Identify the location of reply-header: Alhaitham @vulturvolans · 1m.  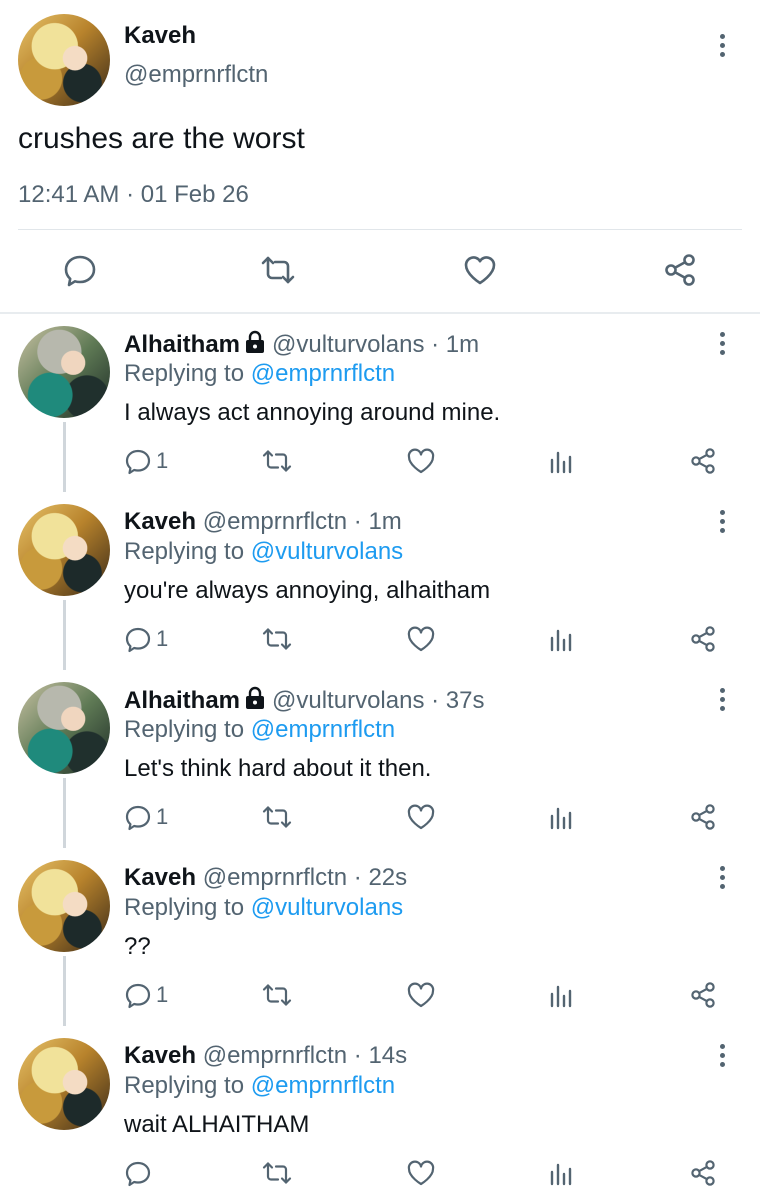
(301, 345).